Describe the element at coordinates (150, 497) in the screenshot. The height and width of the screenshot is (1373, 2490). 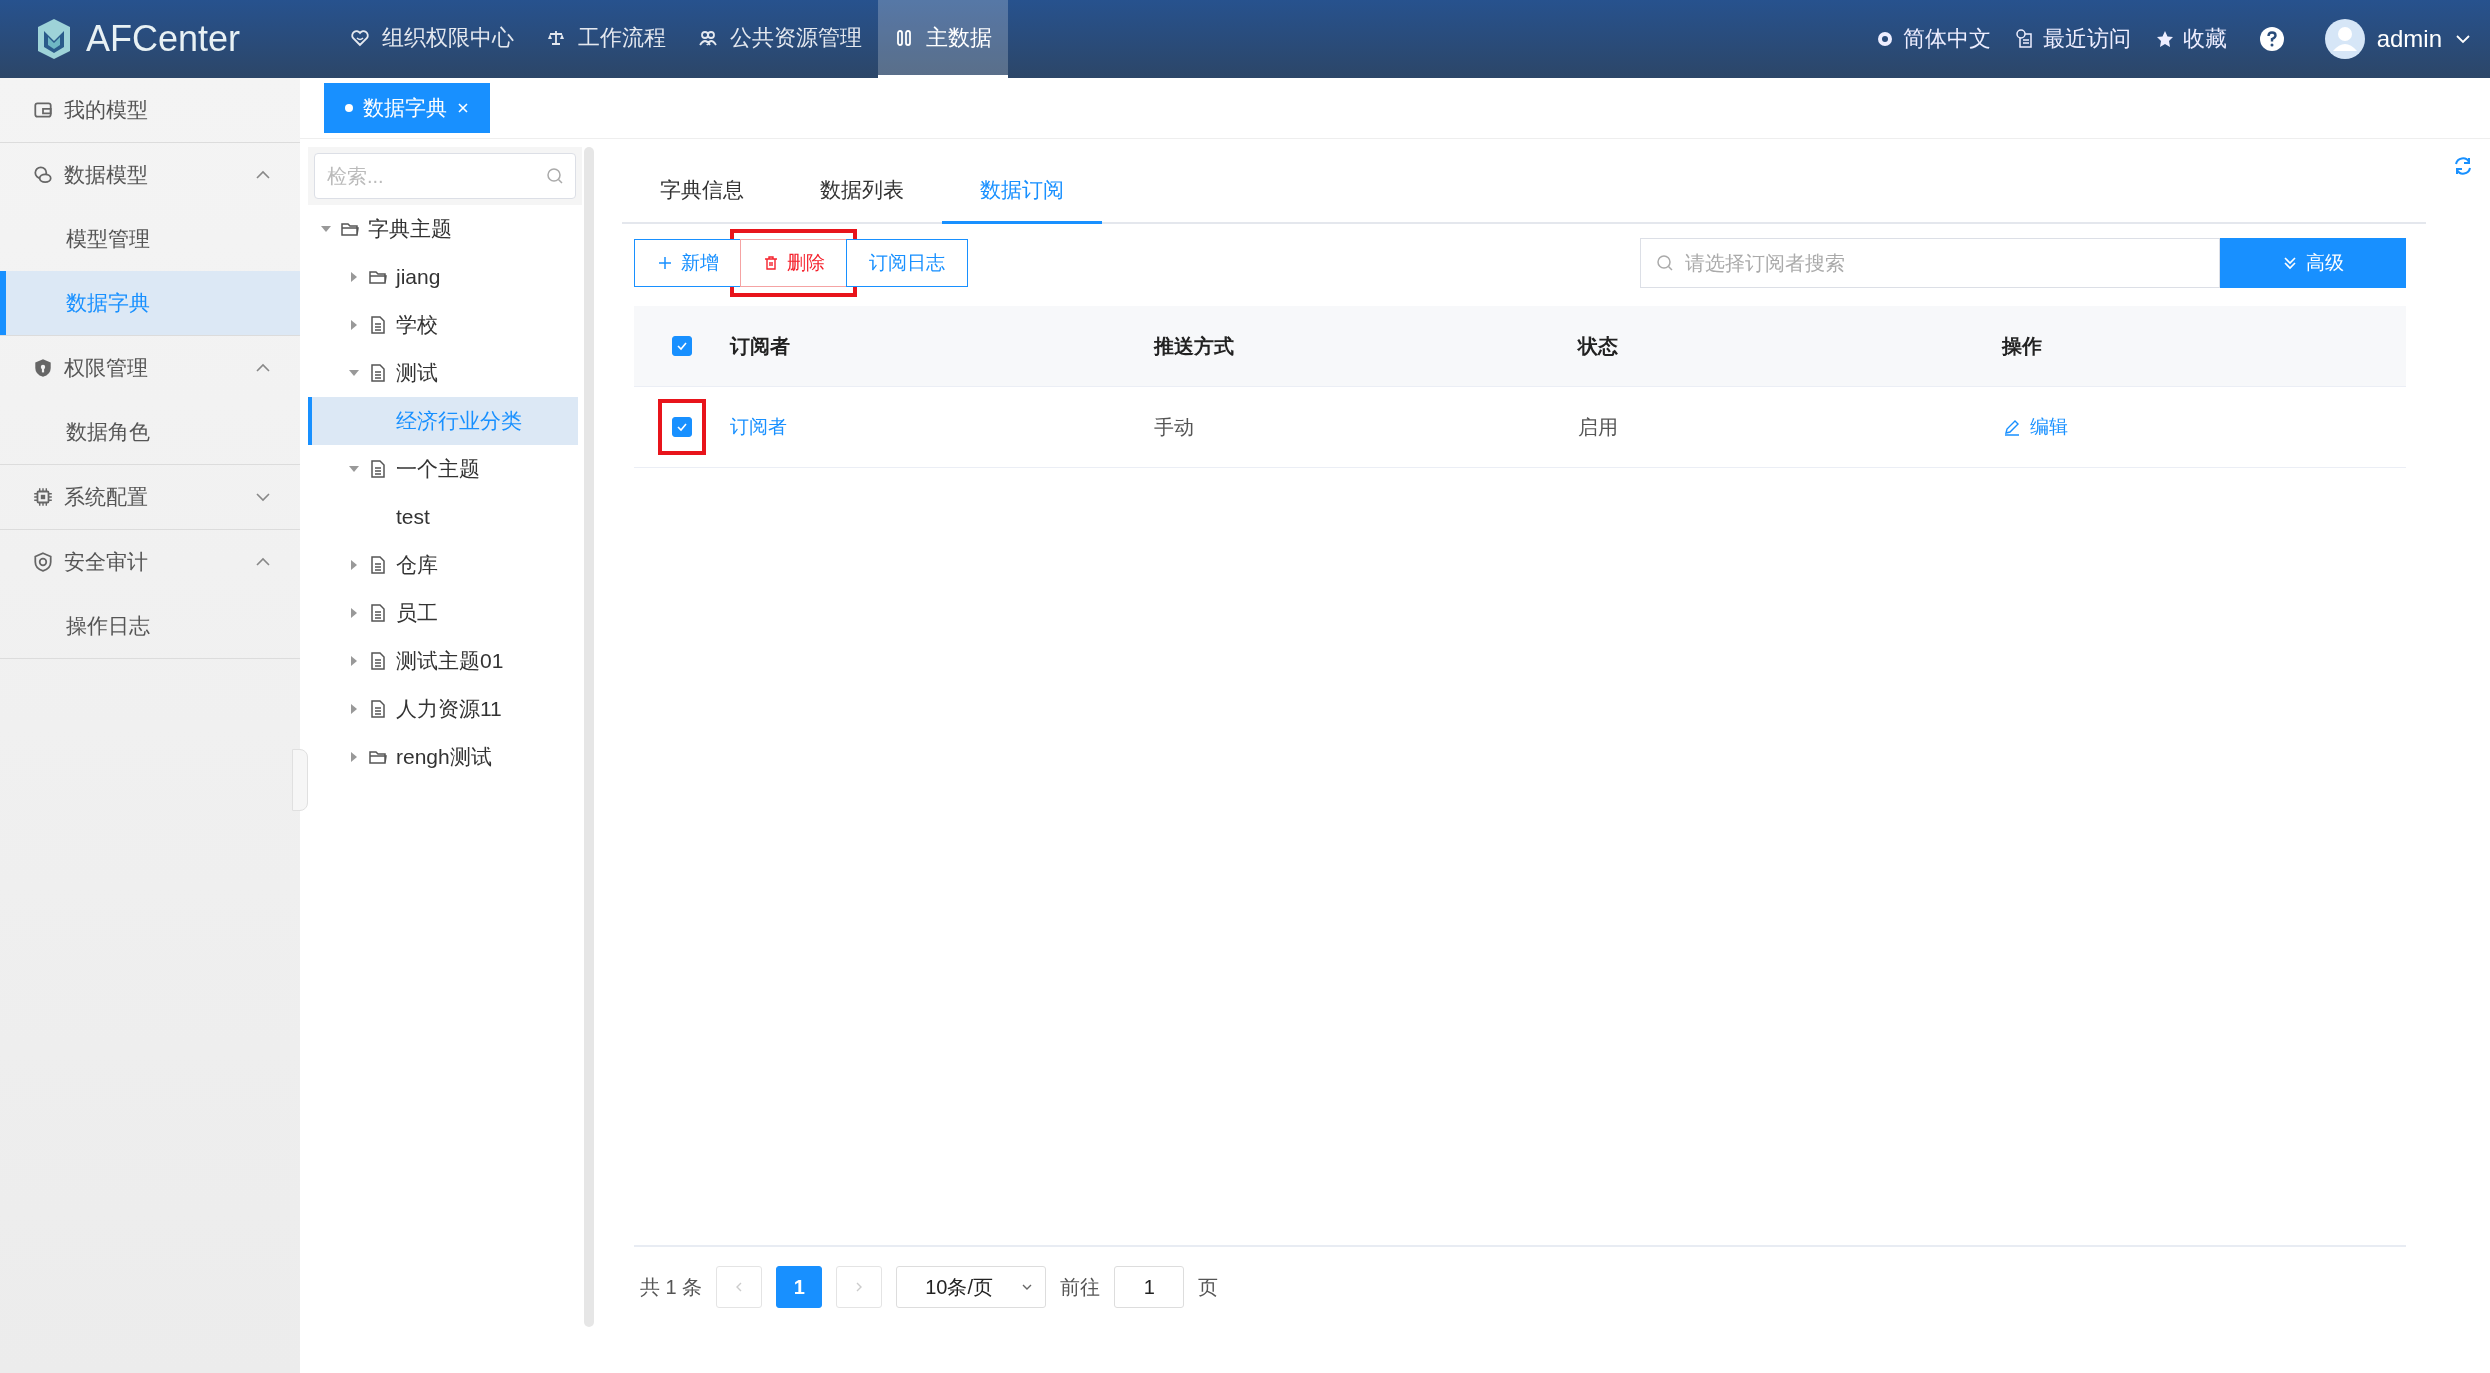
I see `menu-item: 系统配置` at that location.